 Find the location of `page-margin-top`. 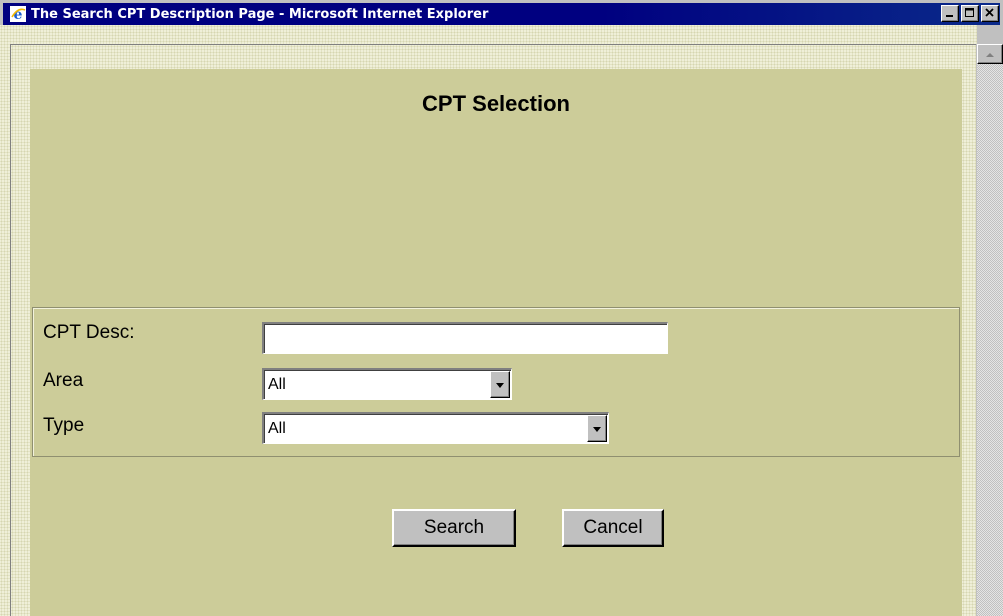

page-margin-top is located at coordinates (488, 34).